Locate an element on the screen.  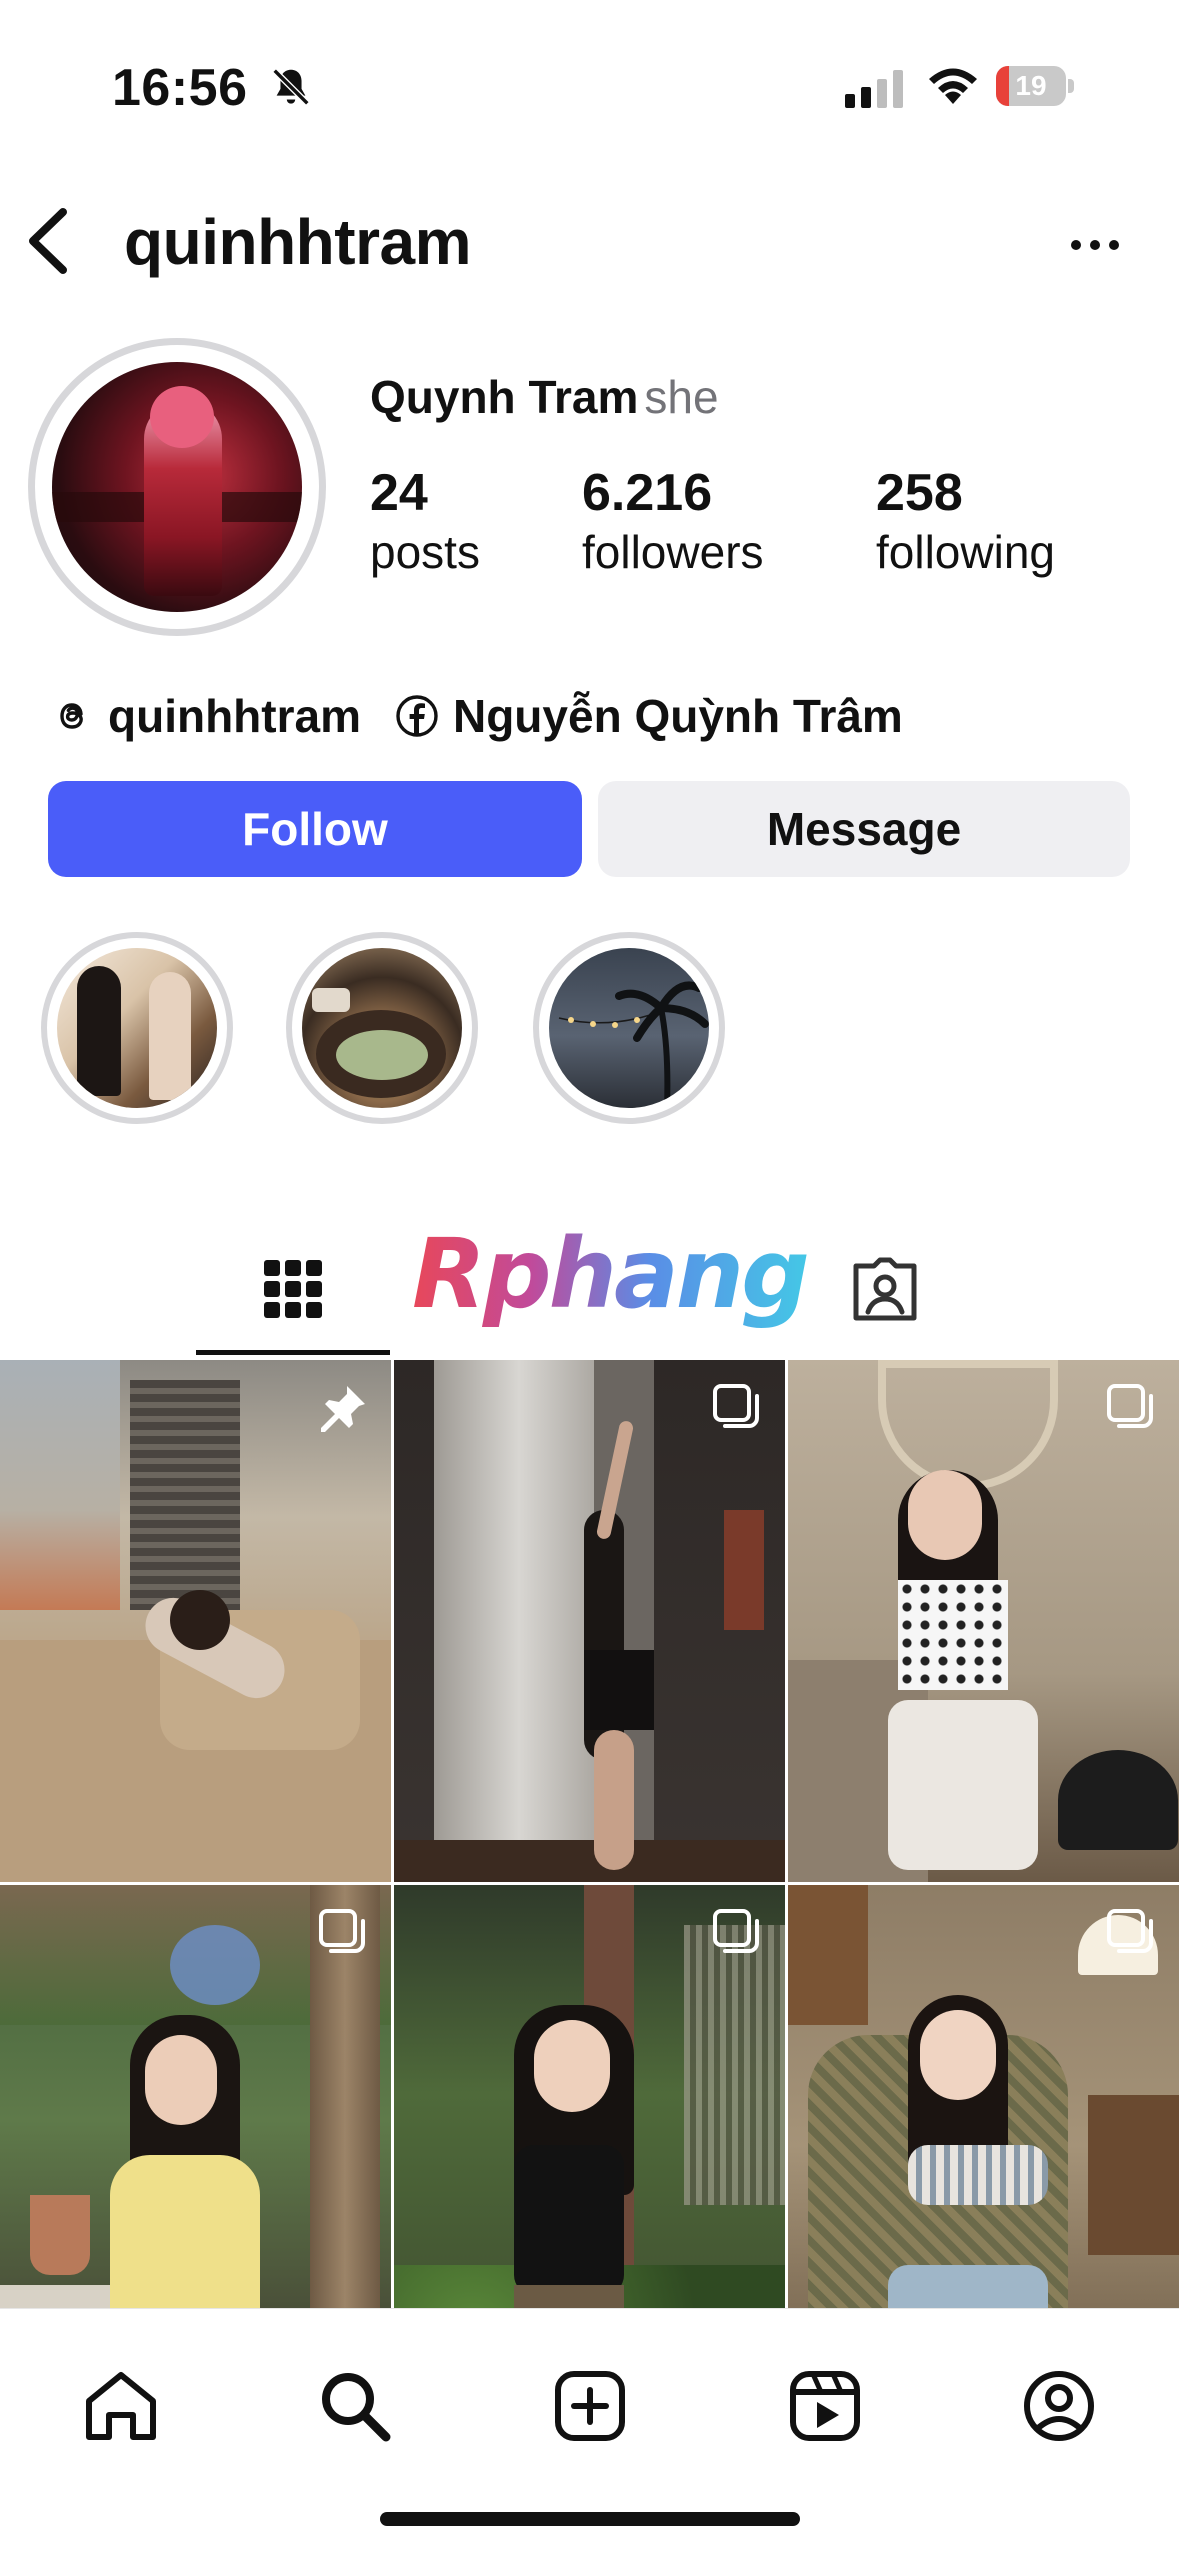
stat-posts: 24 posts is located at coordinates (425, 521).